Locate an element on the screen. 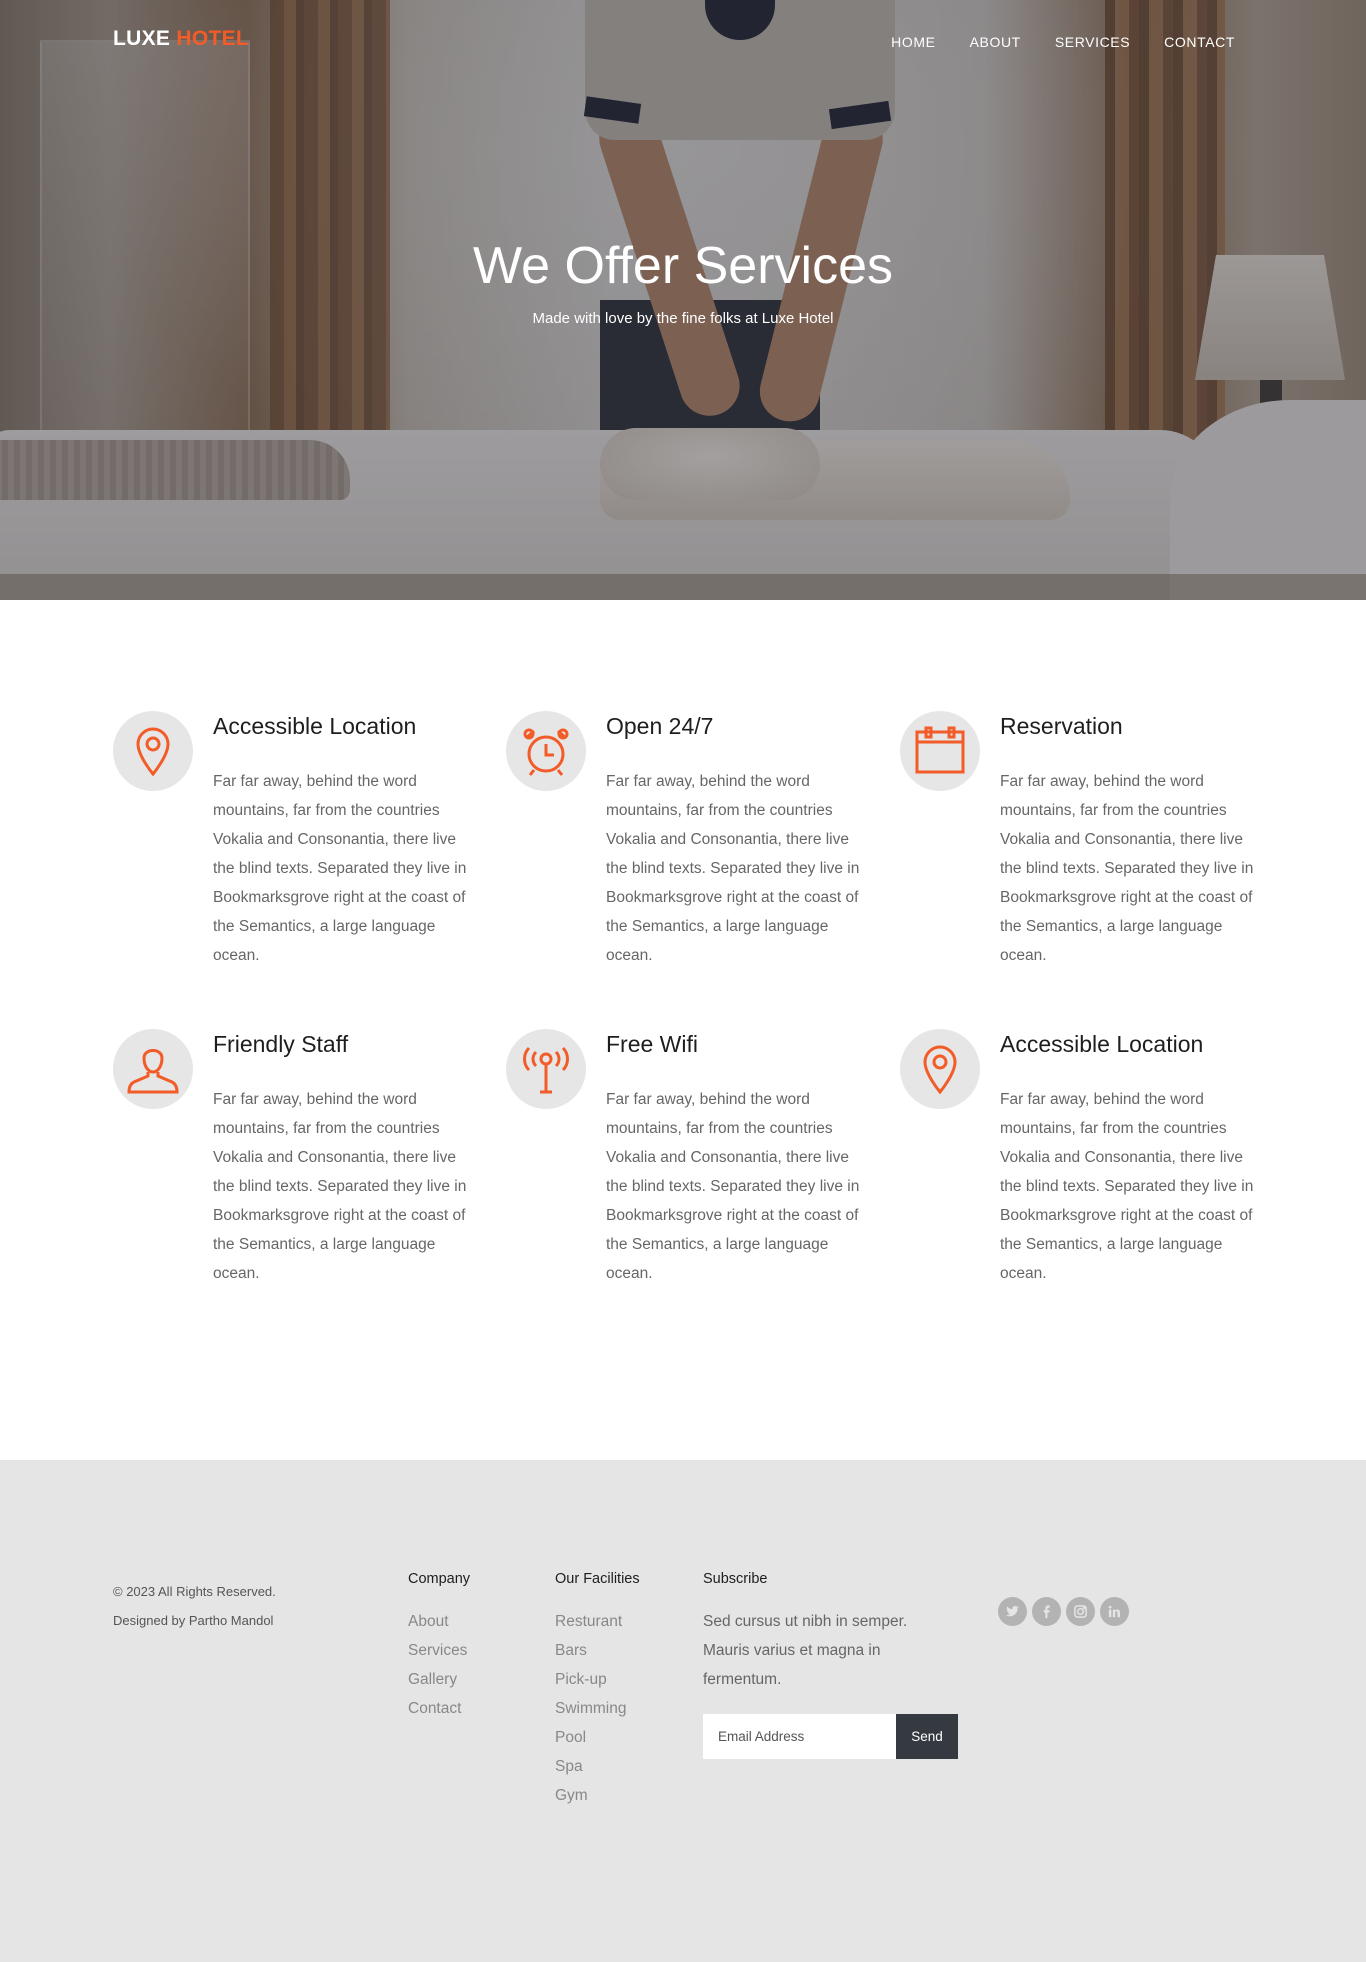  antenna-icon is located at coordinates (546, 1070).